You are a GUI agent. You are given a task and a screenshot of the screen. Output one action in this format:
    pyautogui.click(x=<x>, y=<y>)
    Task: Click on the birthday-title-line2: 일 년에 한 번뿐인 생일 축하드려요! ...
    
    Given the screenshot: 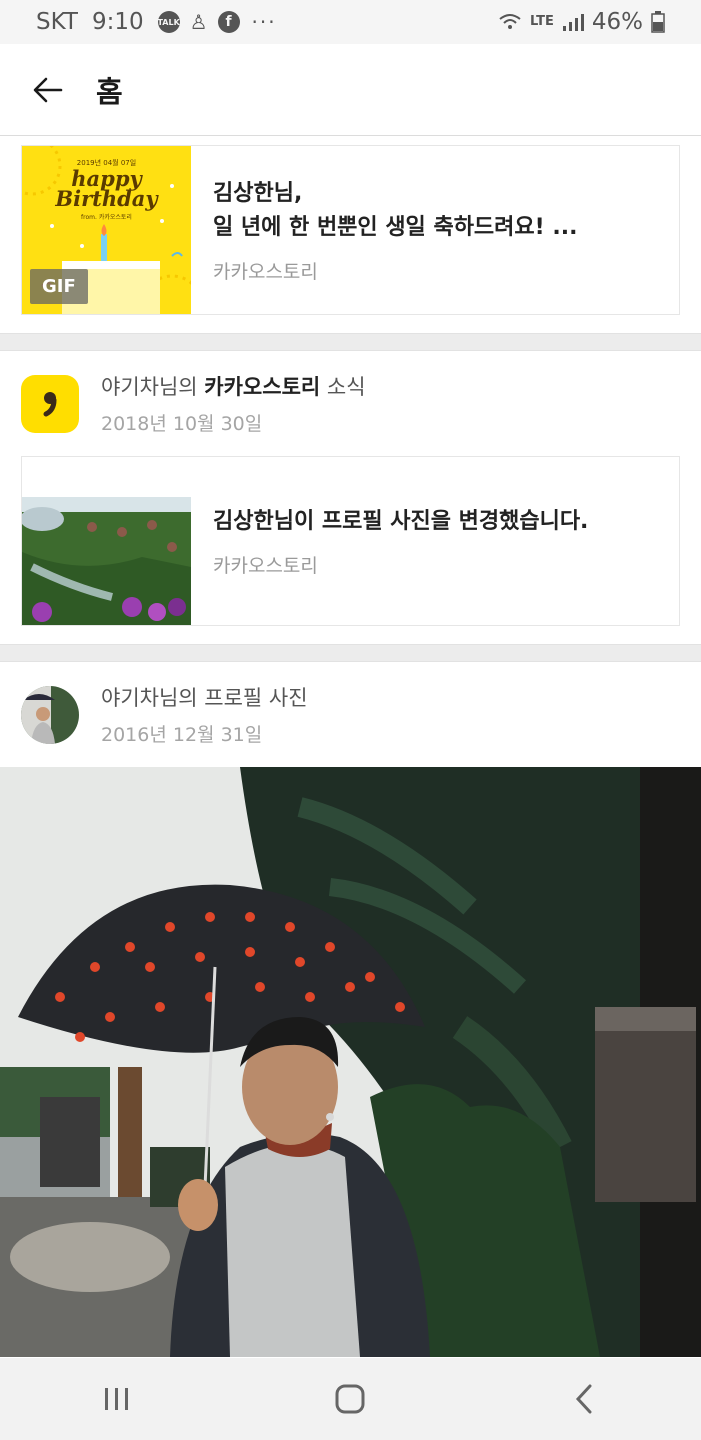 What is the action you would take?
    pyautogui.click(x=395, y=227)
    